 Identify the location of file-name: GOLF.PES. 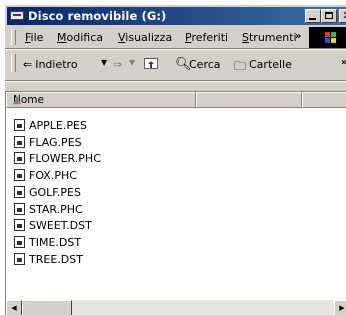
(55, 192).